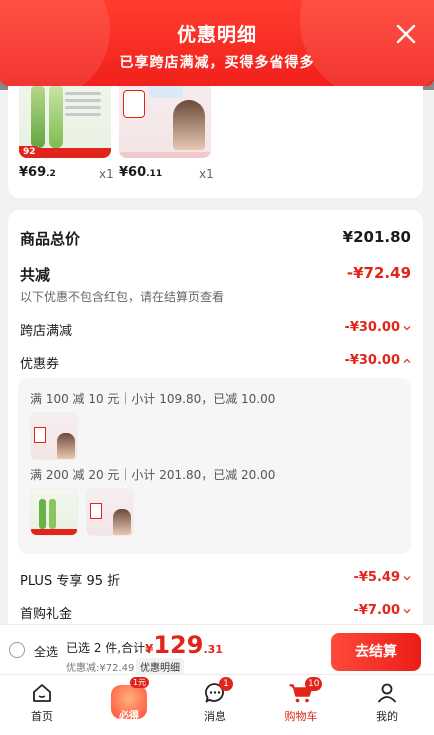  Describe the element at coordinates (70, 581) in the screenshot. I see `plus-label: PLUS 专享 95 折` at that location.